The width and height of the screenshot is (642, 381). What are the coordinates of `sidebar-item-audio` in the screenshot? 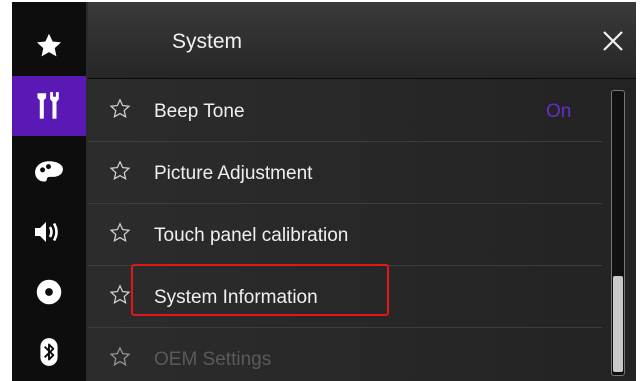 It's located at (49, 232).